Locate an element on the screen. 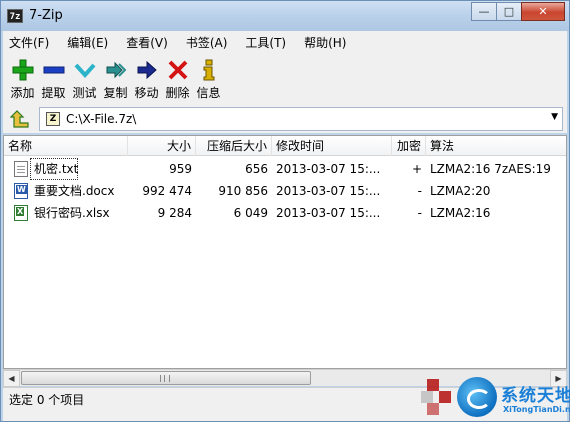 Image resolution: width=570 pixels, height=422 pixels. column-modified: 修改时间 is located at coordinates (332, 146).